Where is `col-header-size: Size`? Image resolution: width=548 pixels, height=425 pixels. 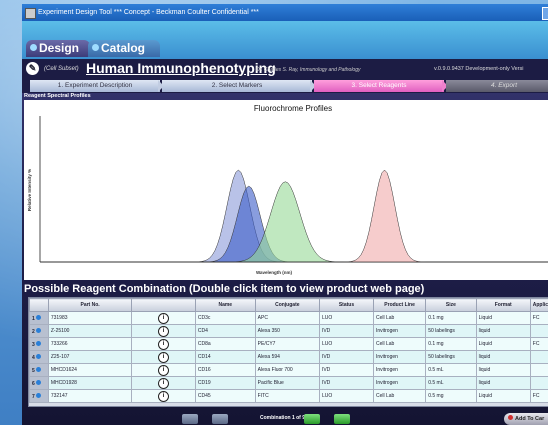
col-header-size: Size is located at coordinates (451, 305).